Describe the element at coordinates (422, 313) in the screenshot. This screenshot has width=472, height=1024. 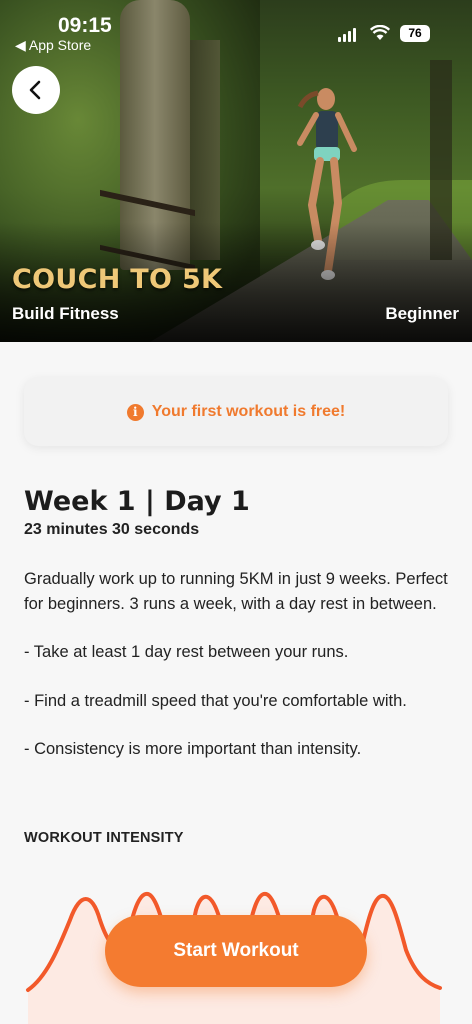
I see `program-level: Beginner` at that location.